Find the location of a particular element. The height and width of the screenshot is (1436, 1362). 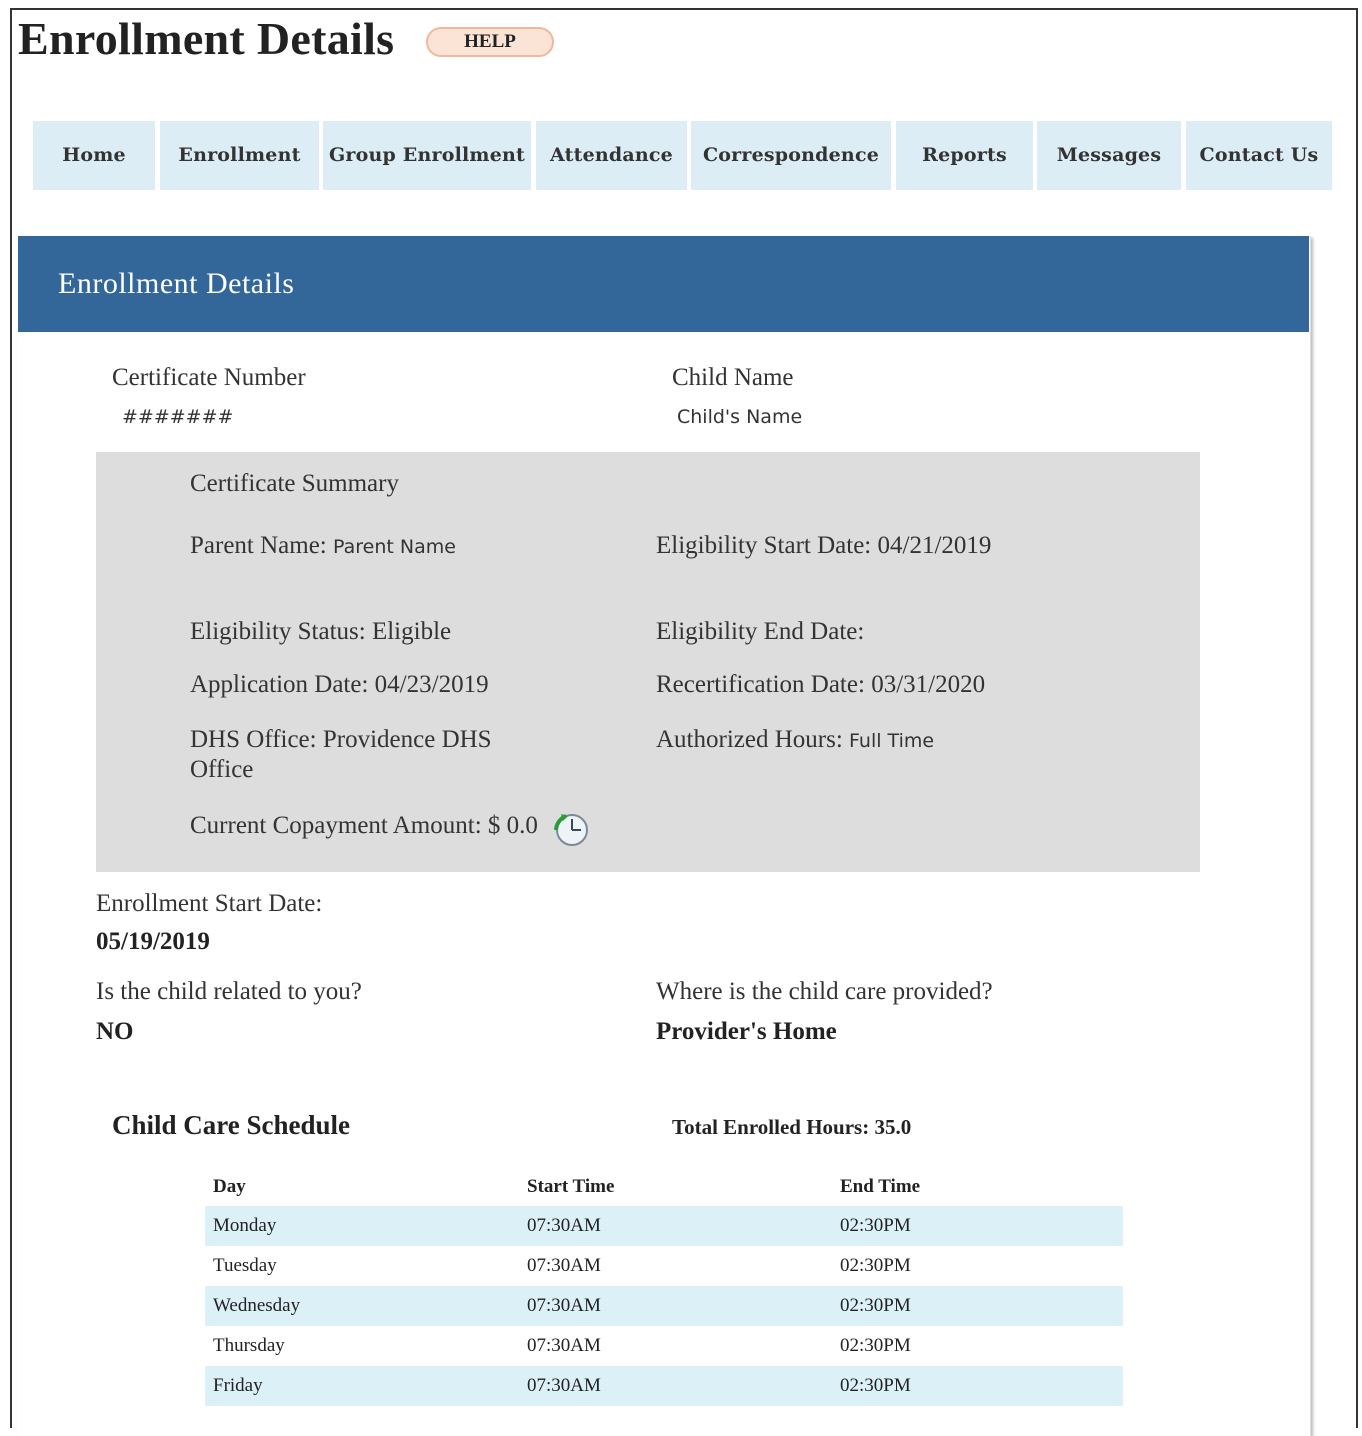

care-location-label: Where is the child care provided? is located at coordinates (824, 991).